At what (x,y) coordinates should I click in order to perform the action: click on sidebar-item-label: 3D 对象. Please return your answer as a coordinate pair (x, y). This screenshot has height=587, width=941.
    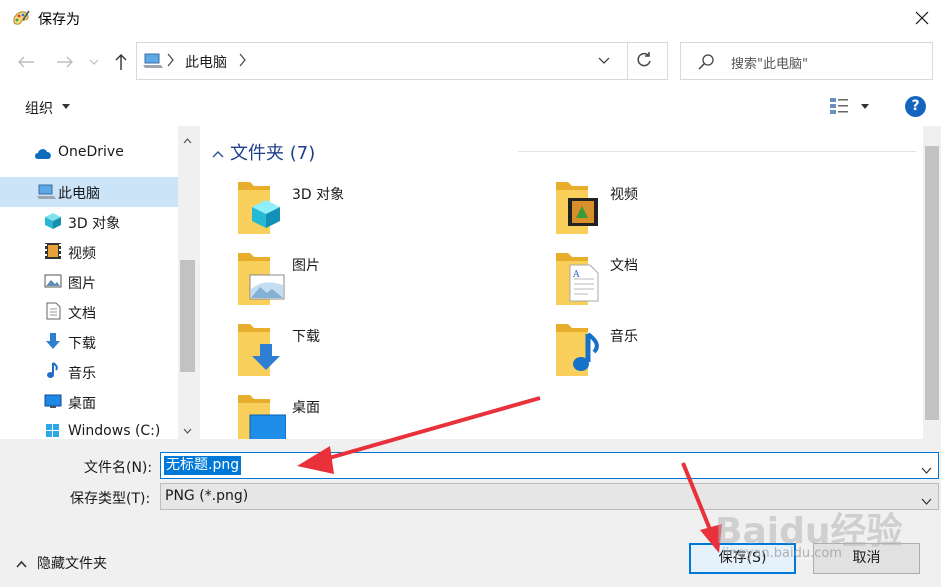
    Looking at the image, I should click on (94, 224).